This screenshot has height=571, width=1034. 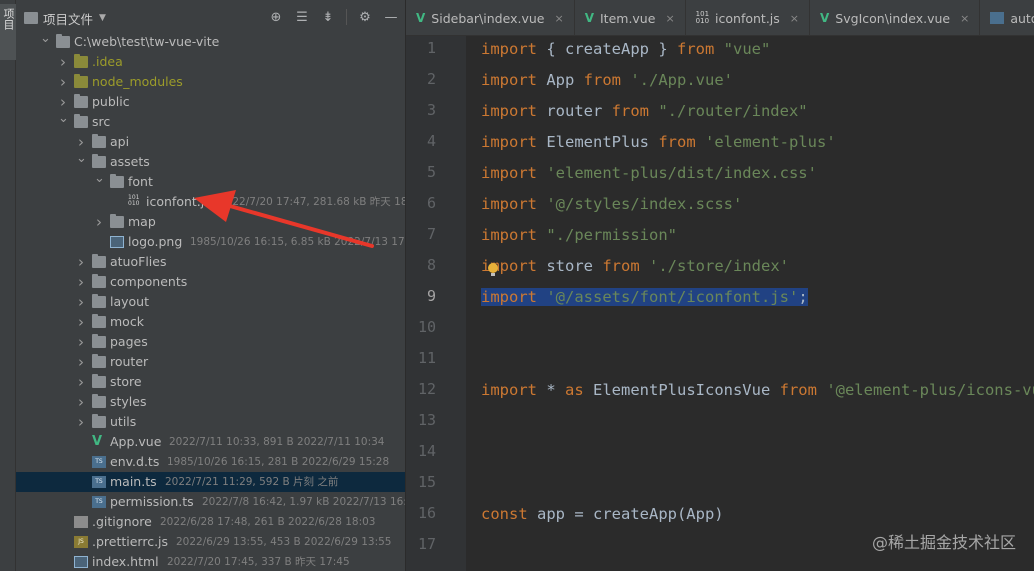 What do you see at coordinates (328, 17) in the screenshot?
I see `collapse-all-icon: ⇟` at bounding box center [328, 17].